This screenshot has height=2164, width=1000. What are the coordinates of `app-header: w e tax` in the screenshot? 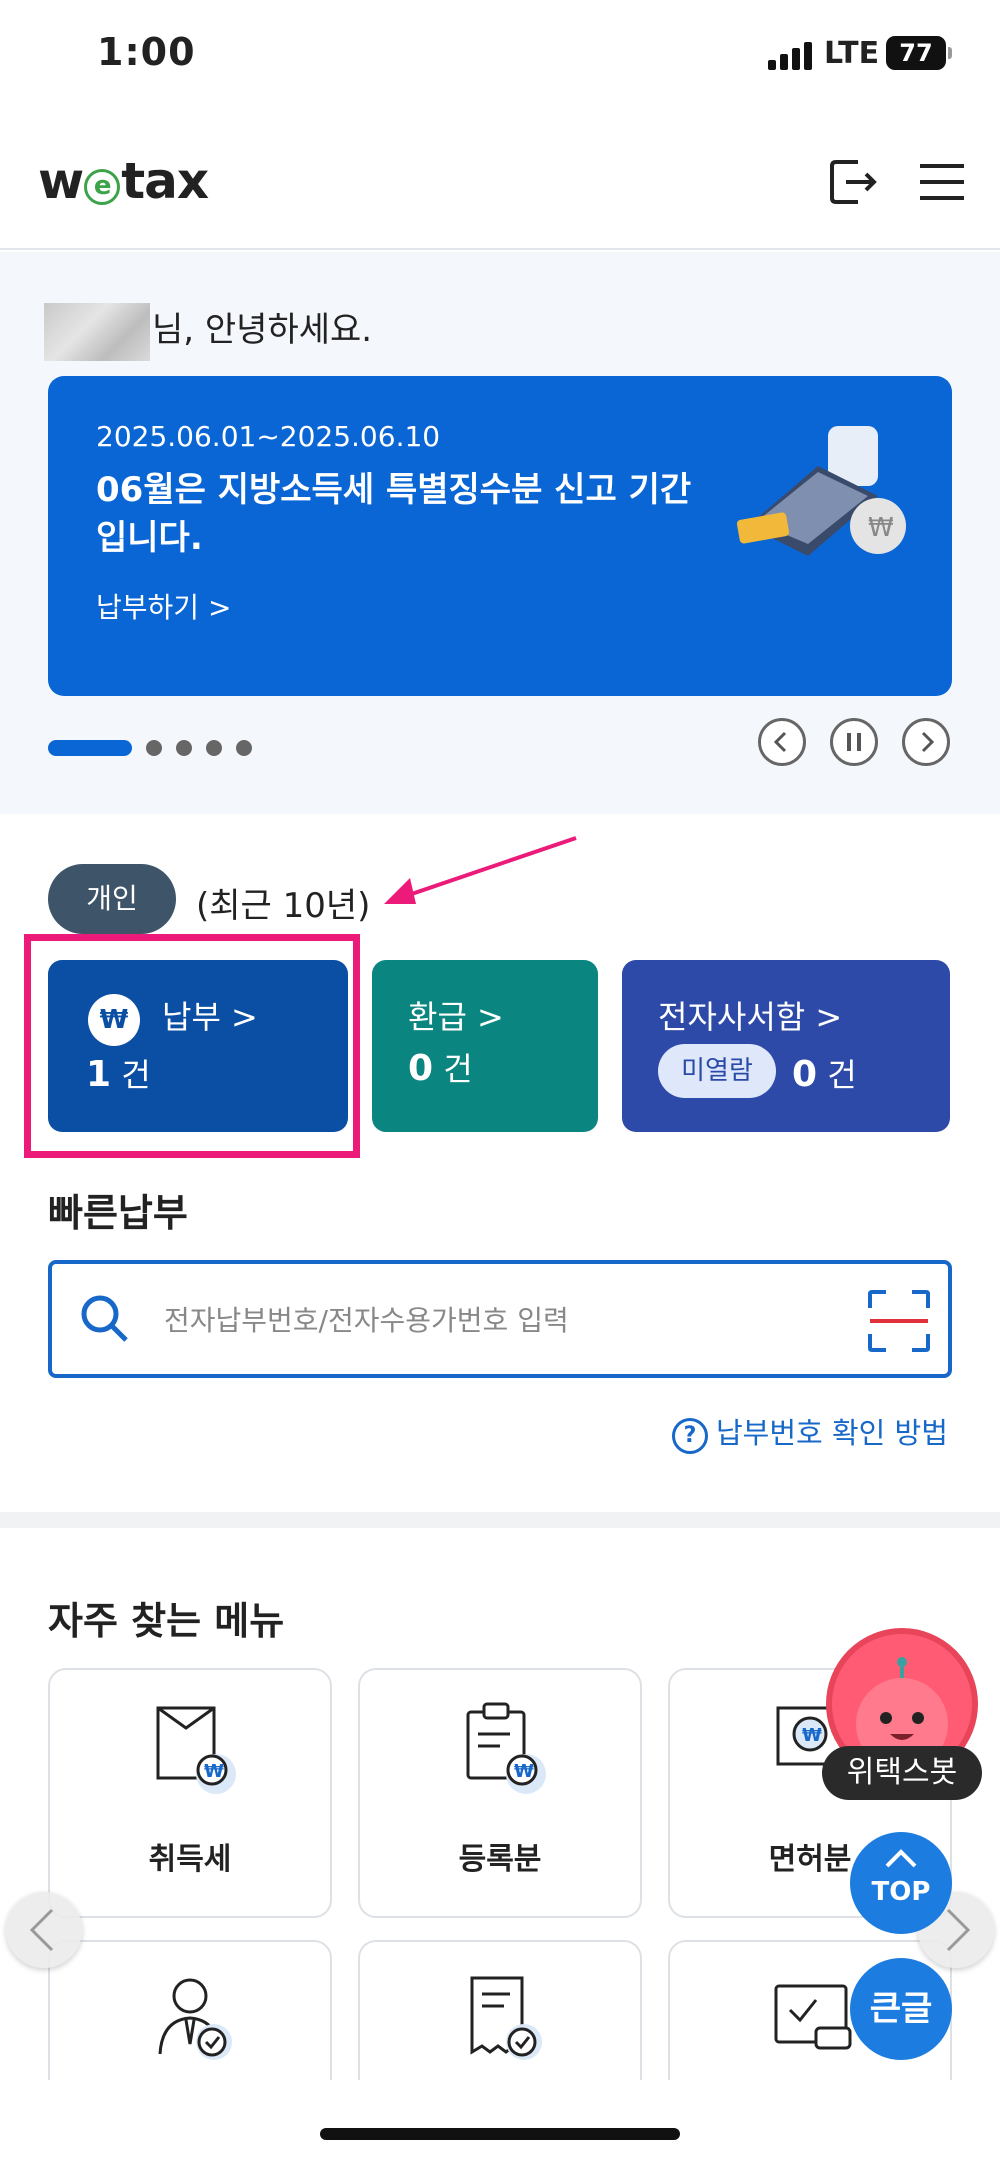 It's located at (500, 180).